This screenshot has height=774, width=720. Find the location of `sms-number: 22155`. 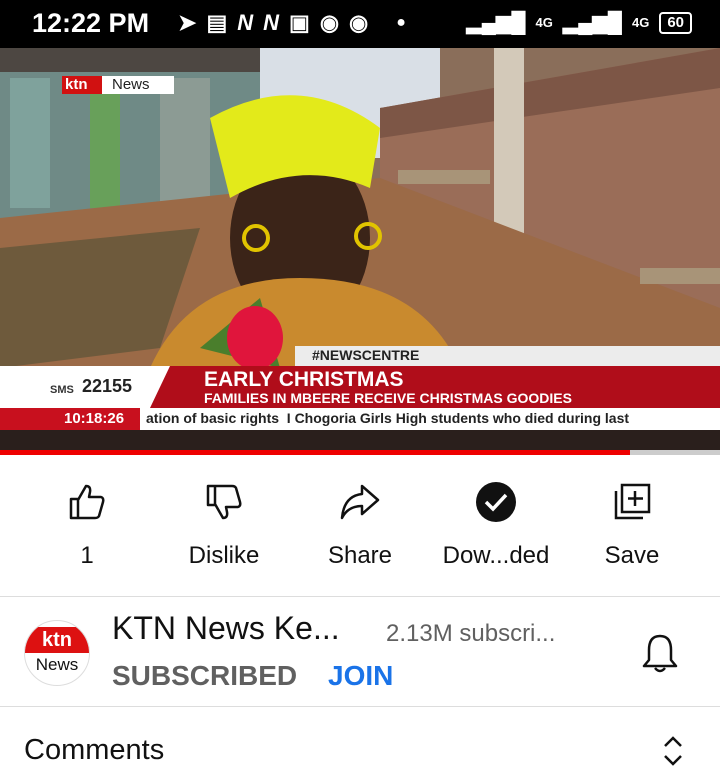

sms-number: 22155 is located at coordinates (107, 386).